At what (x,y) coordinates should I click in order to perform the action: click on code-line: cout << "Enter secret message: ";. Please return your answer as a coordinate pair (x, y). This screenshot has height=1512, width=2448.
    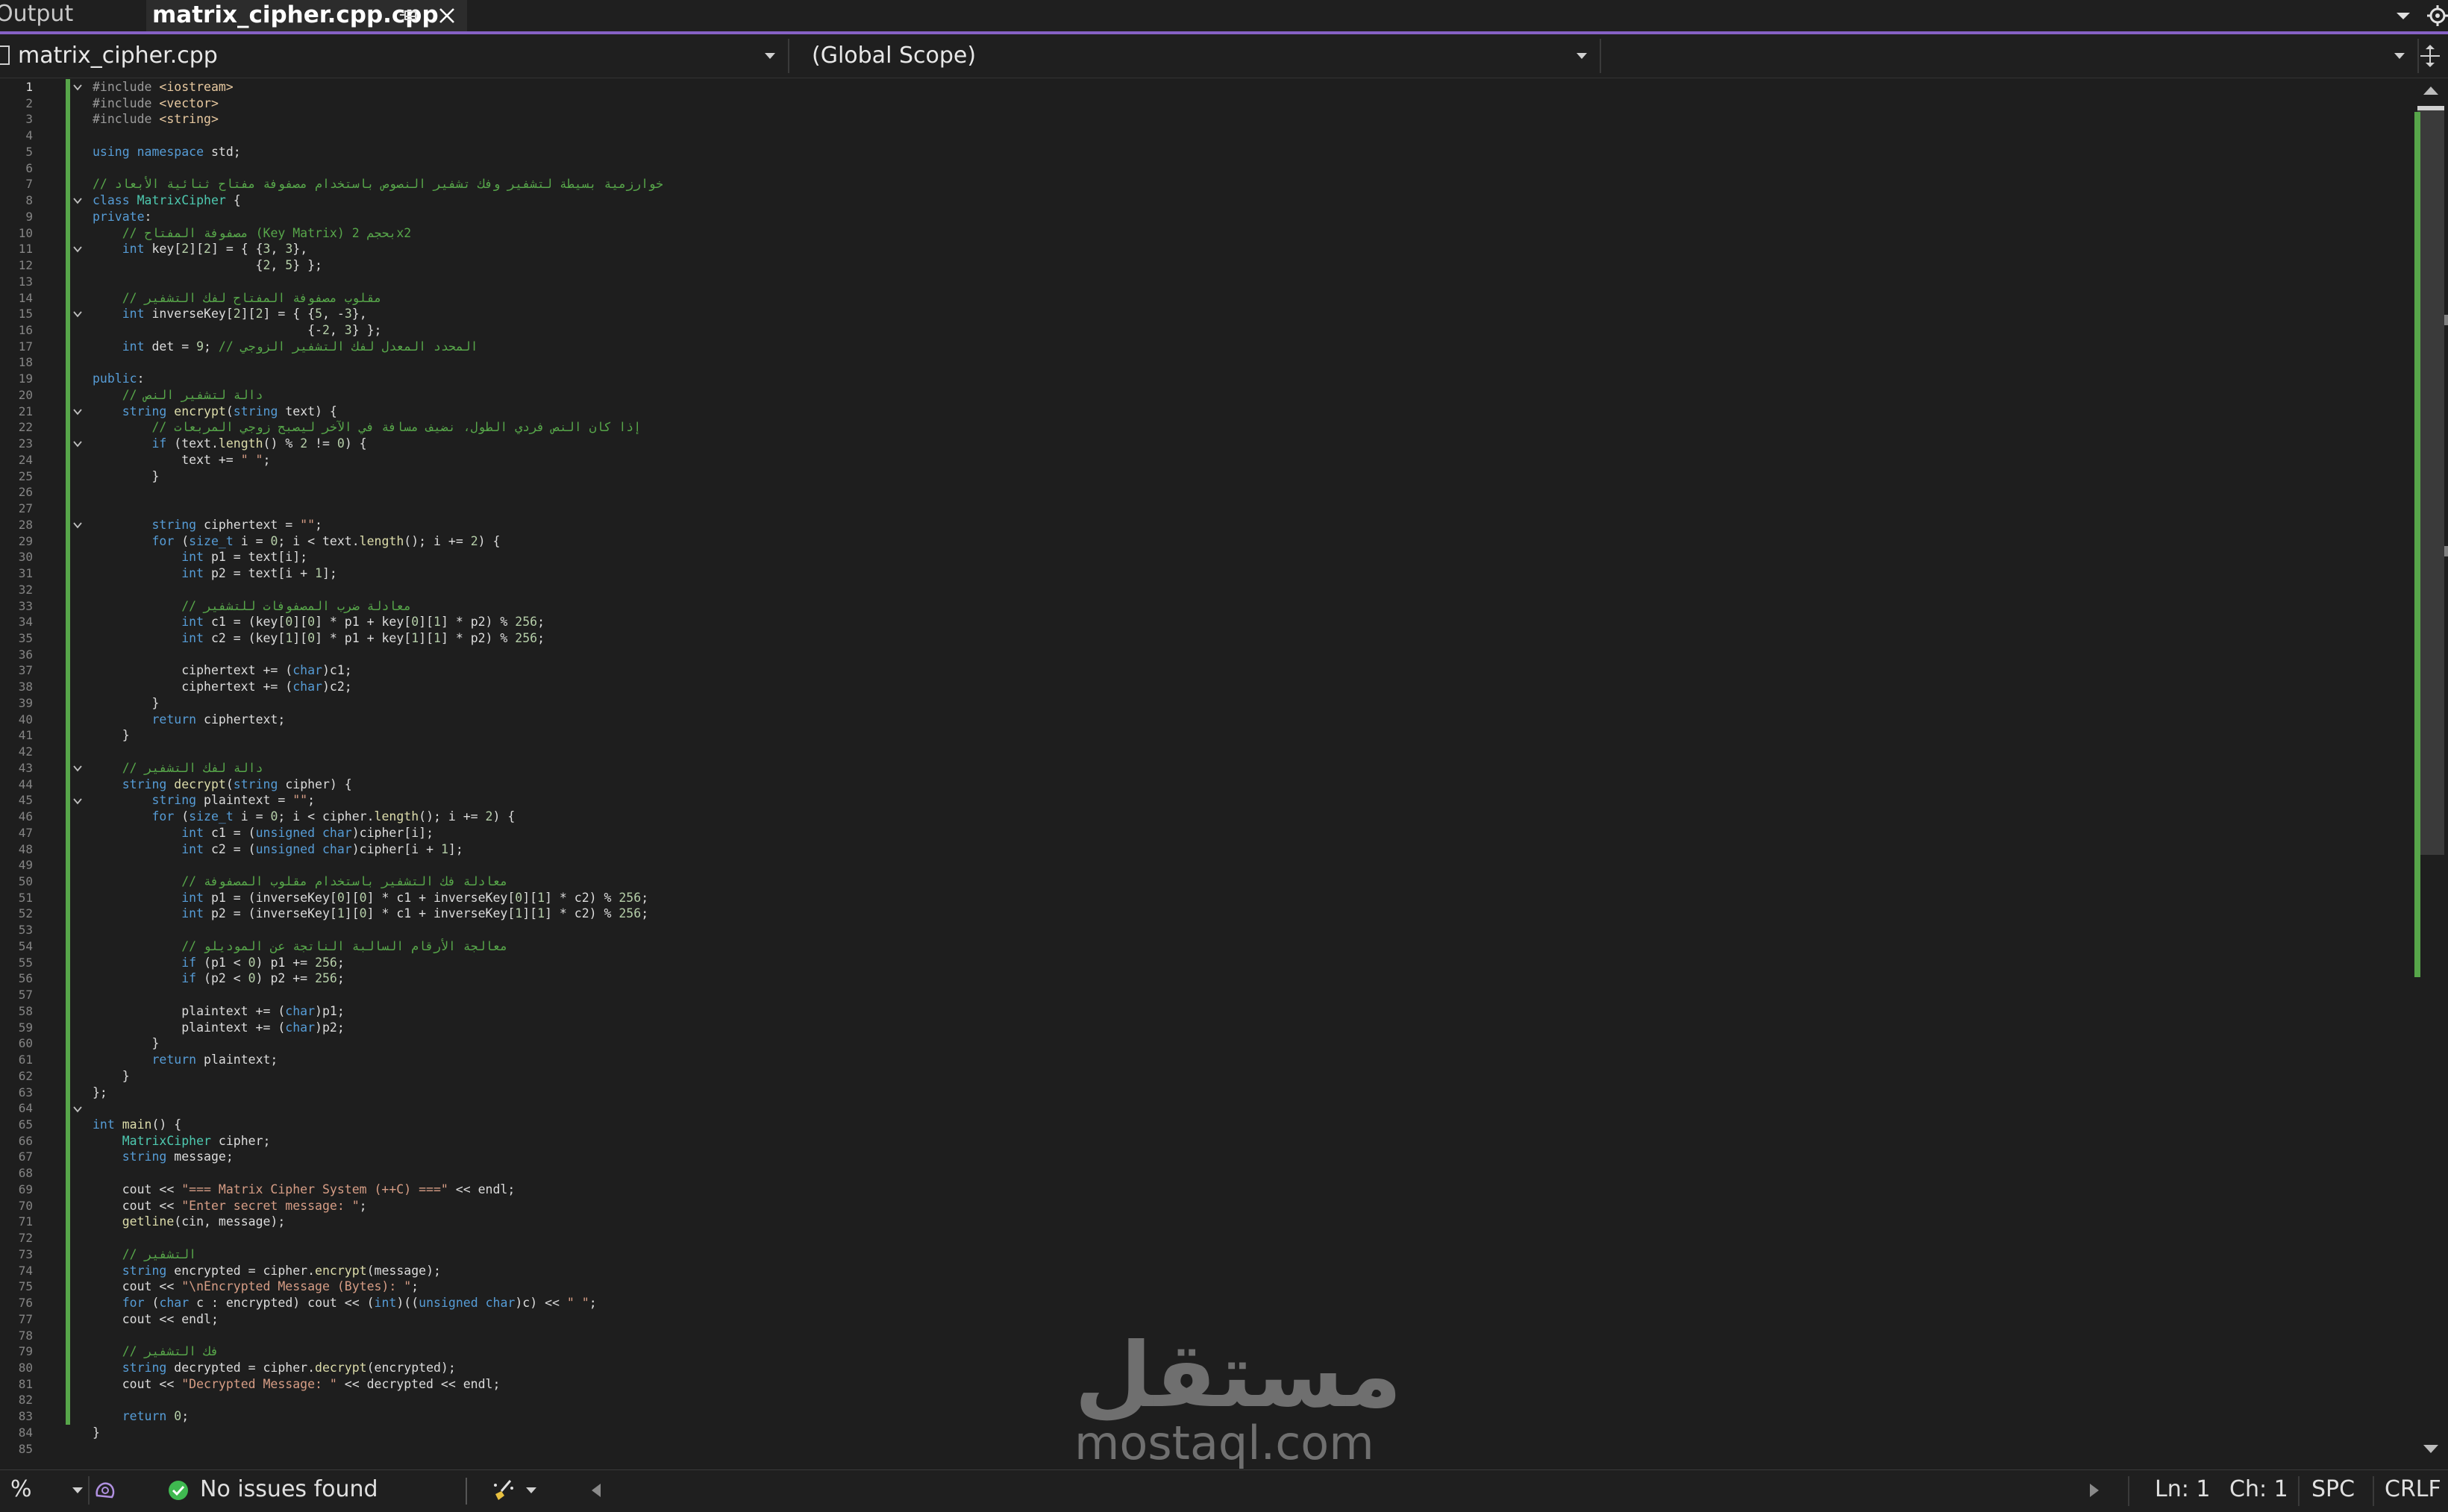
    Looking at the image, I should click on (1249, 1206).